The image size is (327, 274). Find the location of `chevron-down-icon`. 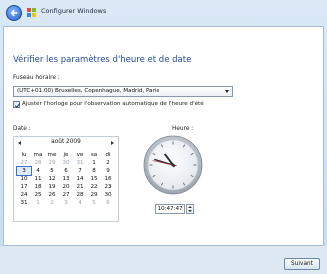

chevron-down-icon is located at coordinates (227, 91).